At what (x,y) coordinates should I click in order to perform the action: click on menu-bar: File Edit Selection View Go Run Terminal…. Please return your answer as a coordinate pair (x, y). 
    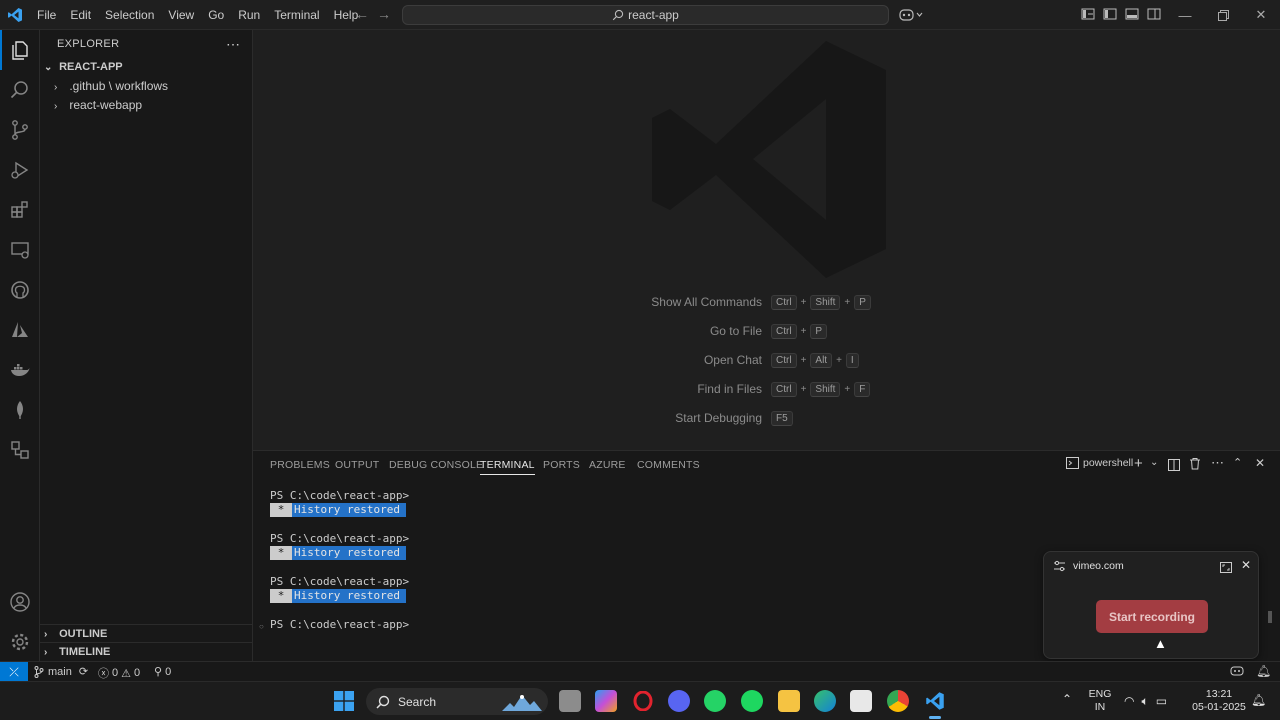
    Looking at the image, I should click on (197, 15).